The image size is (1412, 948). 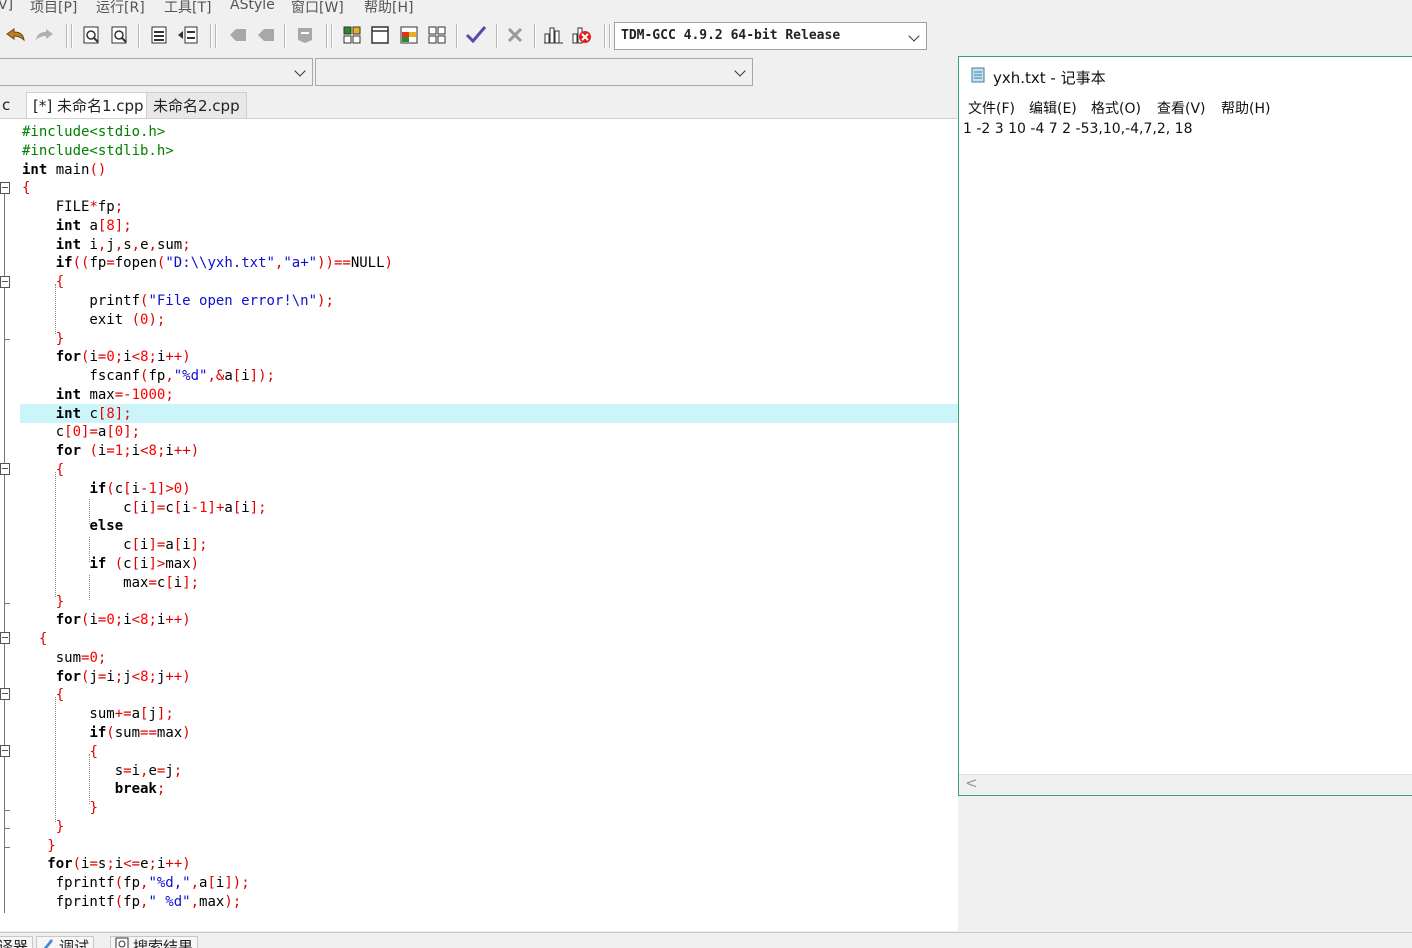 I want to click on code-line: else, so click(x=72, y=526).